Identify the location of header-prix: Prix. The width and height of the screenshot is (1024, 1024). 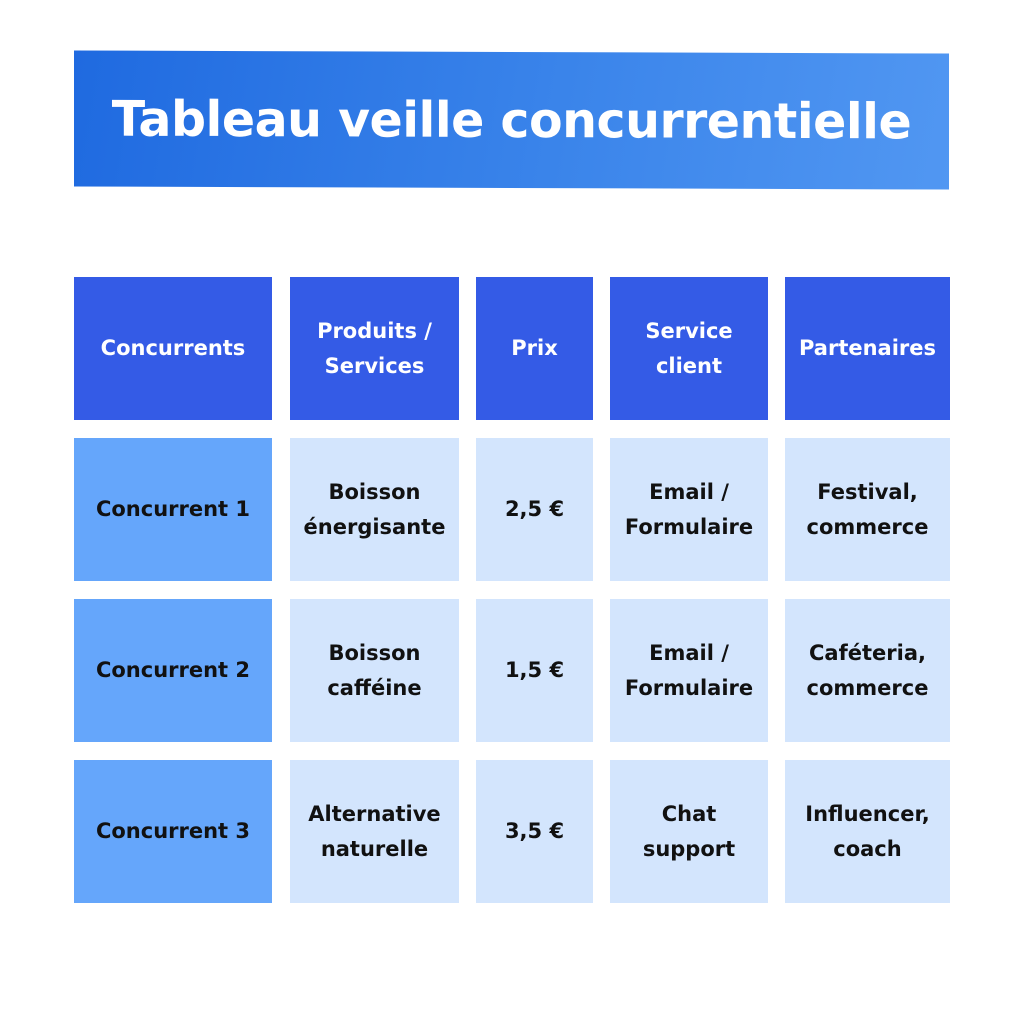
(534, 348).